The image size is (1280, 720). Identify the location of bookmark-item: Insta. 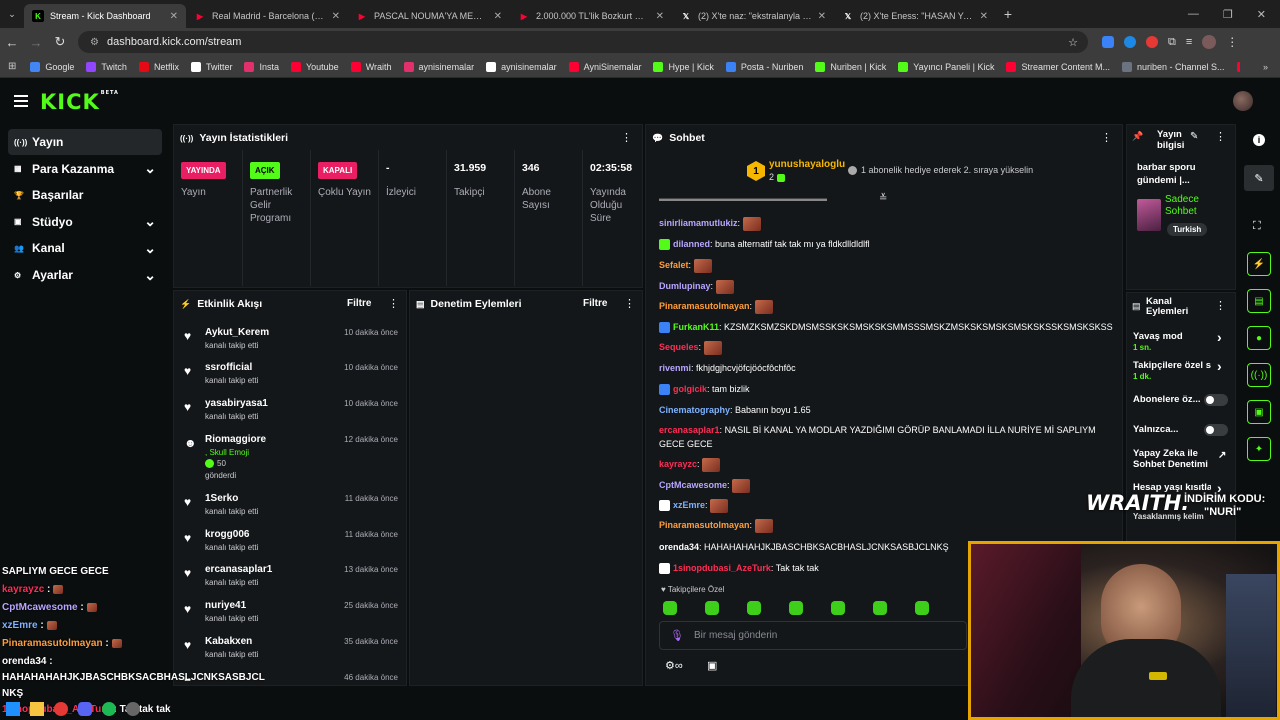
(261, 66).